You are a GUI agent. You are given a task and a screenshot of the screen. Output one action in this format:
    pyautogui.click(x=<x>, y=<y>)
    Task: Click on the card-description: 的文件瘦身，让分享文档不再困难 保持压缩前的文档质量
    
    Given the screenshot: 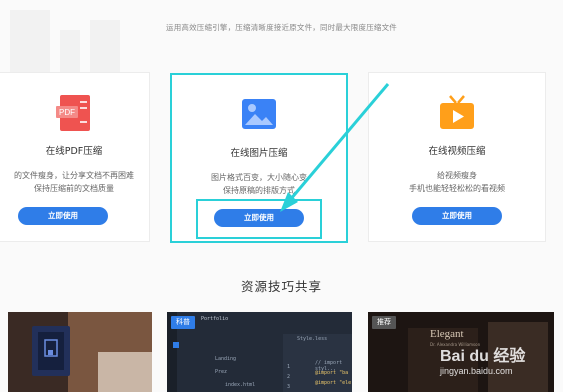 What is the action you would take?
    pyautogui.click(x=74, y=182)
    